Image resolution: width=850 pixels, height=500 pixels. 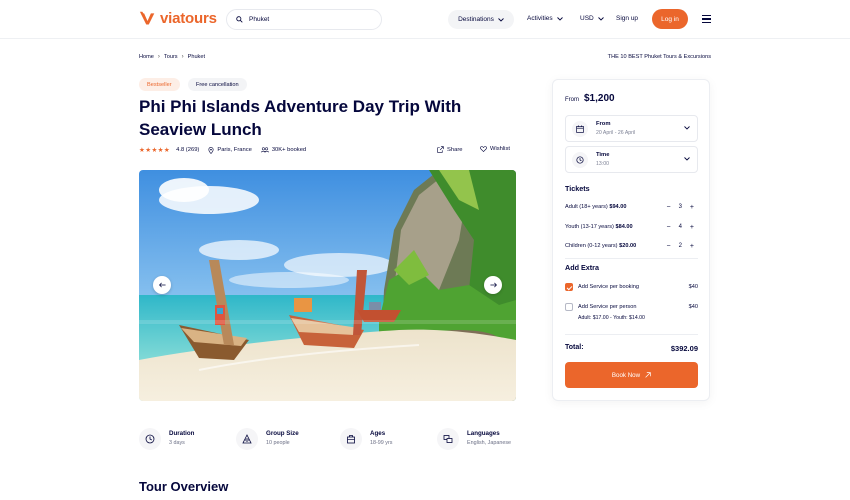 I want to click on date-field: From 20 April - 26 April, so click(x=631, y=128).